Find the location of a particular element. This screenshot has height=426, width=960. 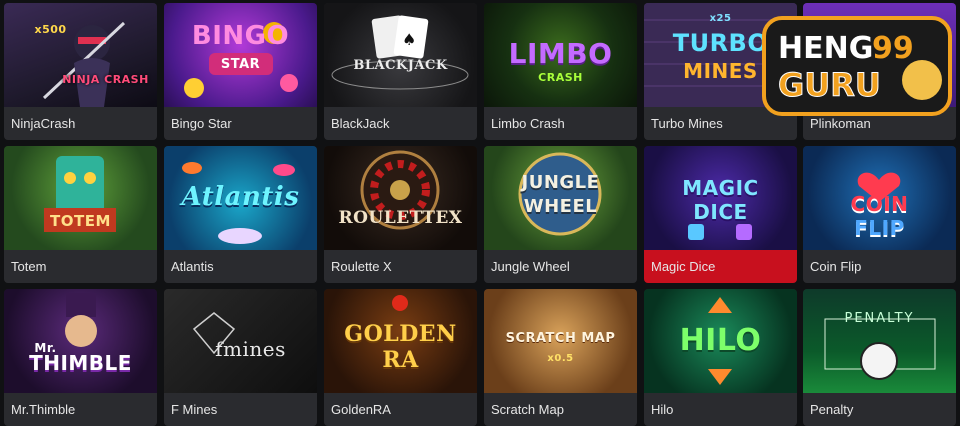

art-title: TOTEM is located at coordinates (80, 221).